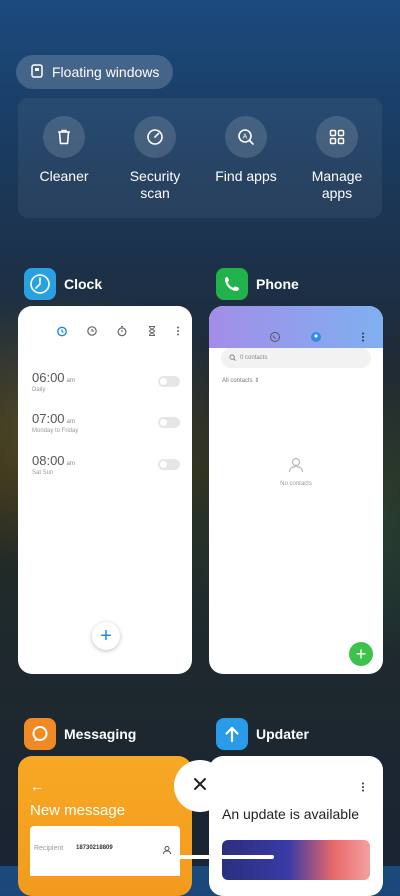 Image resolution: width=400 pixels, height=896 pixels. I want to click on messaging-app-card: ← New message Recipient 18730218809, so click(105, 826).